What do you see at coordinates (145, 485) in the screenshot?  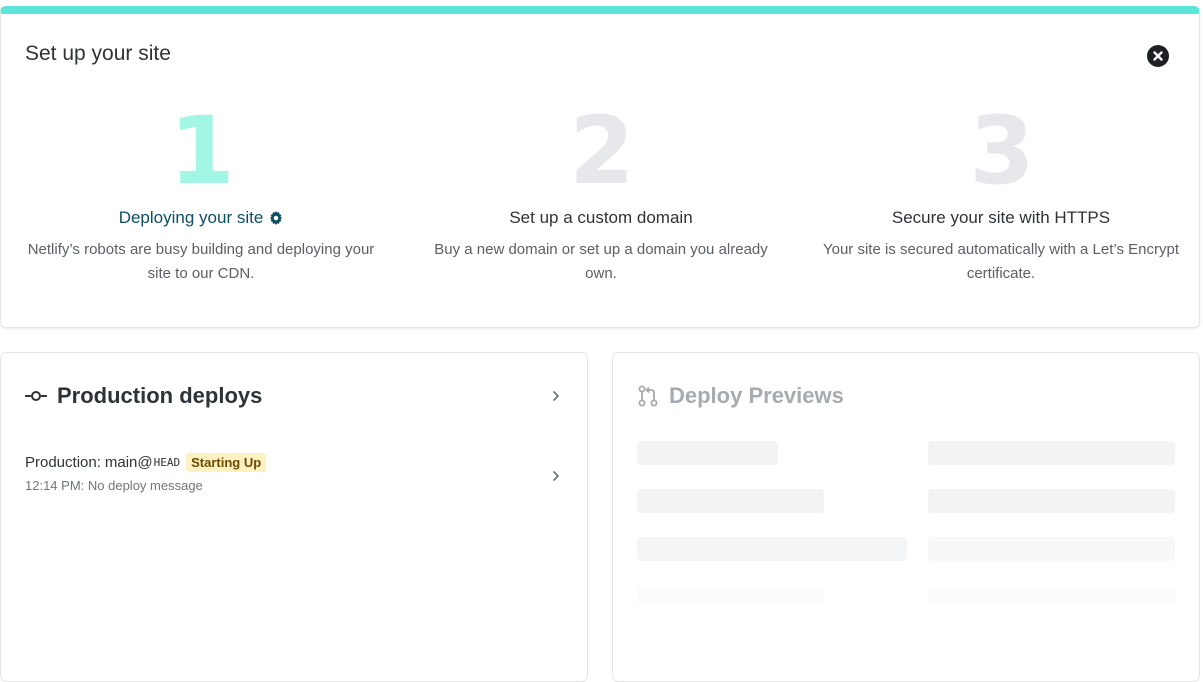 I see `deploy-message: No deploy message` at bounding box center [145, 485].